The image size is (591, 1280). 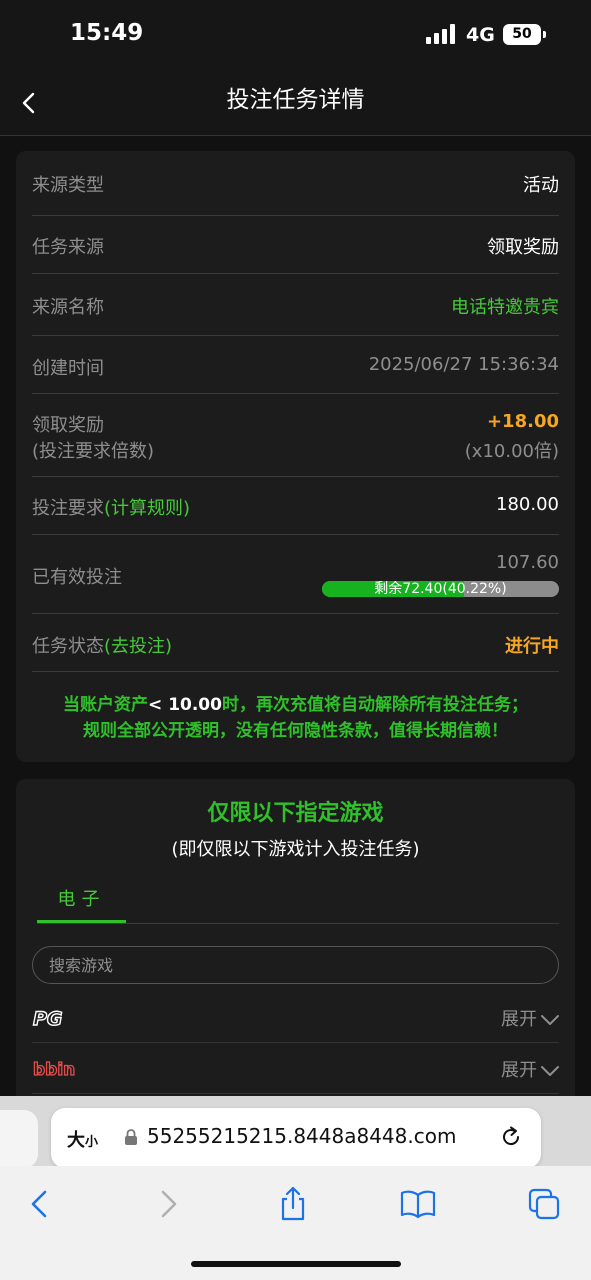 What do you see at coordinates (295, 365) in the screenshot?
I see `row-created-time: 创建时间 2025/06/27 15:36:34` at bounding box center [295, 365].